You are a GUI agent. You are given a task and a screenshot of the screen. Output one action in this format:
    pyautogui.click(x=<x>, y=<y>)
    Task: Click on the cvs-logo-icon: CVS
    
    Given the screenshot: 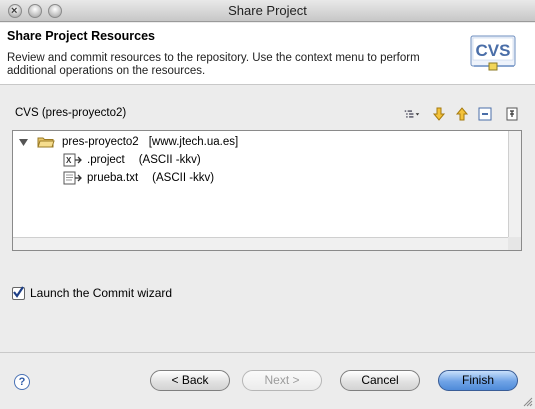 What is the action you would take?
    pyautogui.click(x=493, y=53)
    